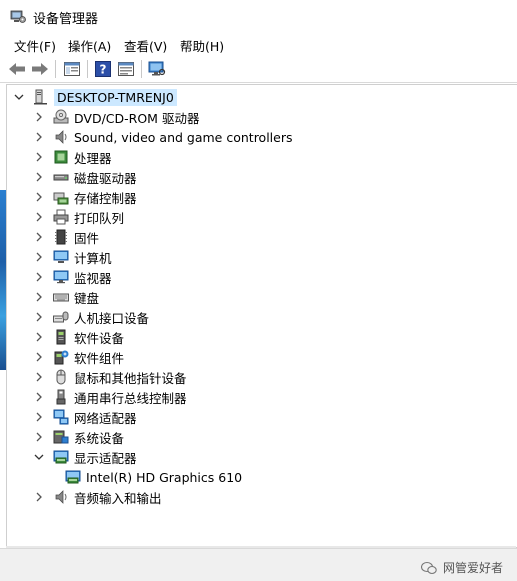 This screenshot has height=581, width=517. I want to click on category-item: 通用串行总线控制器, so click(110, 397).